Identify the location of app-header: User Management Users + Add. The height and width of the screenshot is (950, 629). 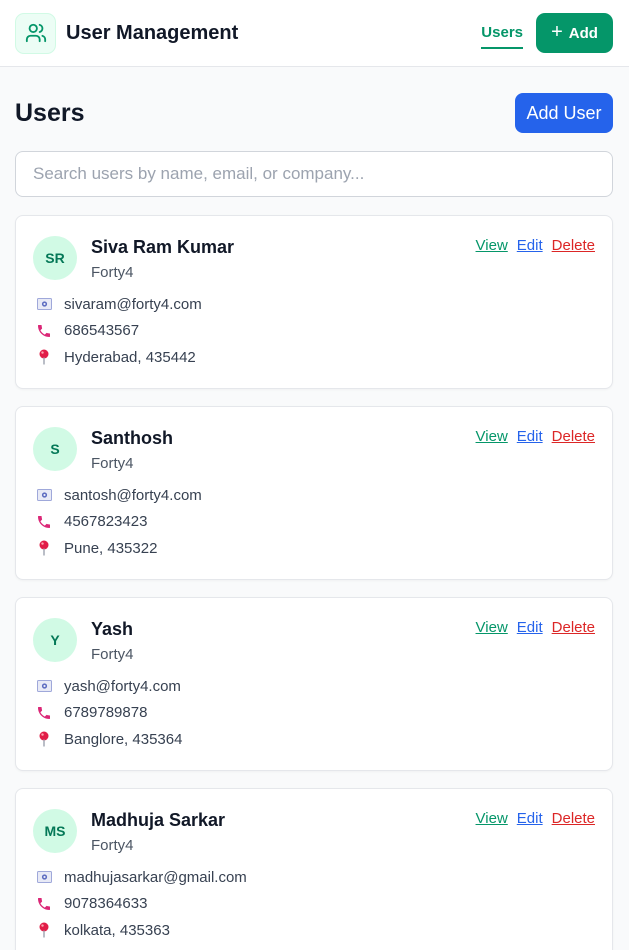
(314, 33).